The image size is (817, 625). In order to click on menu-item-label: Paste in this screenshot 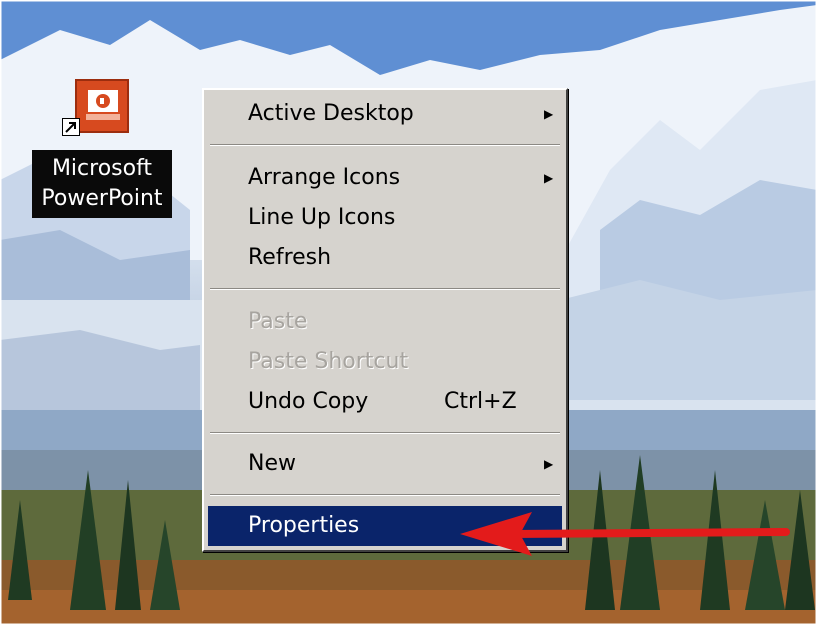, I will do `click(278, 321)`.